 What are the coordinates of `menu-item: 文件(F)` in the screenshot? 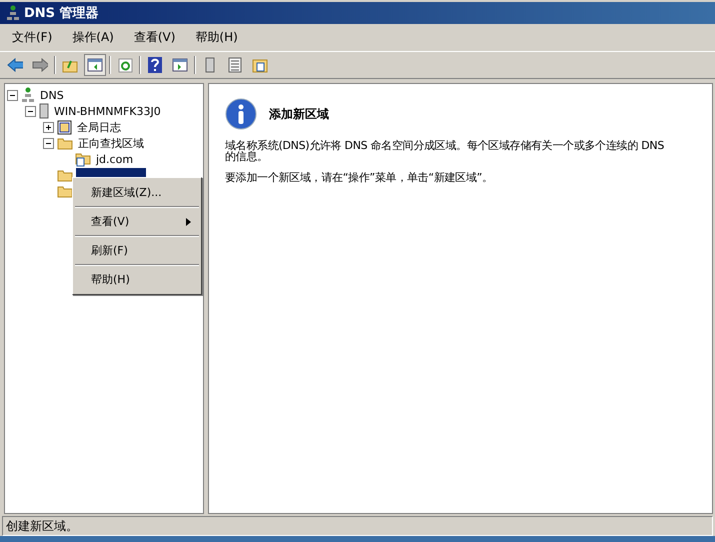 It's located at (32, 37).